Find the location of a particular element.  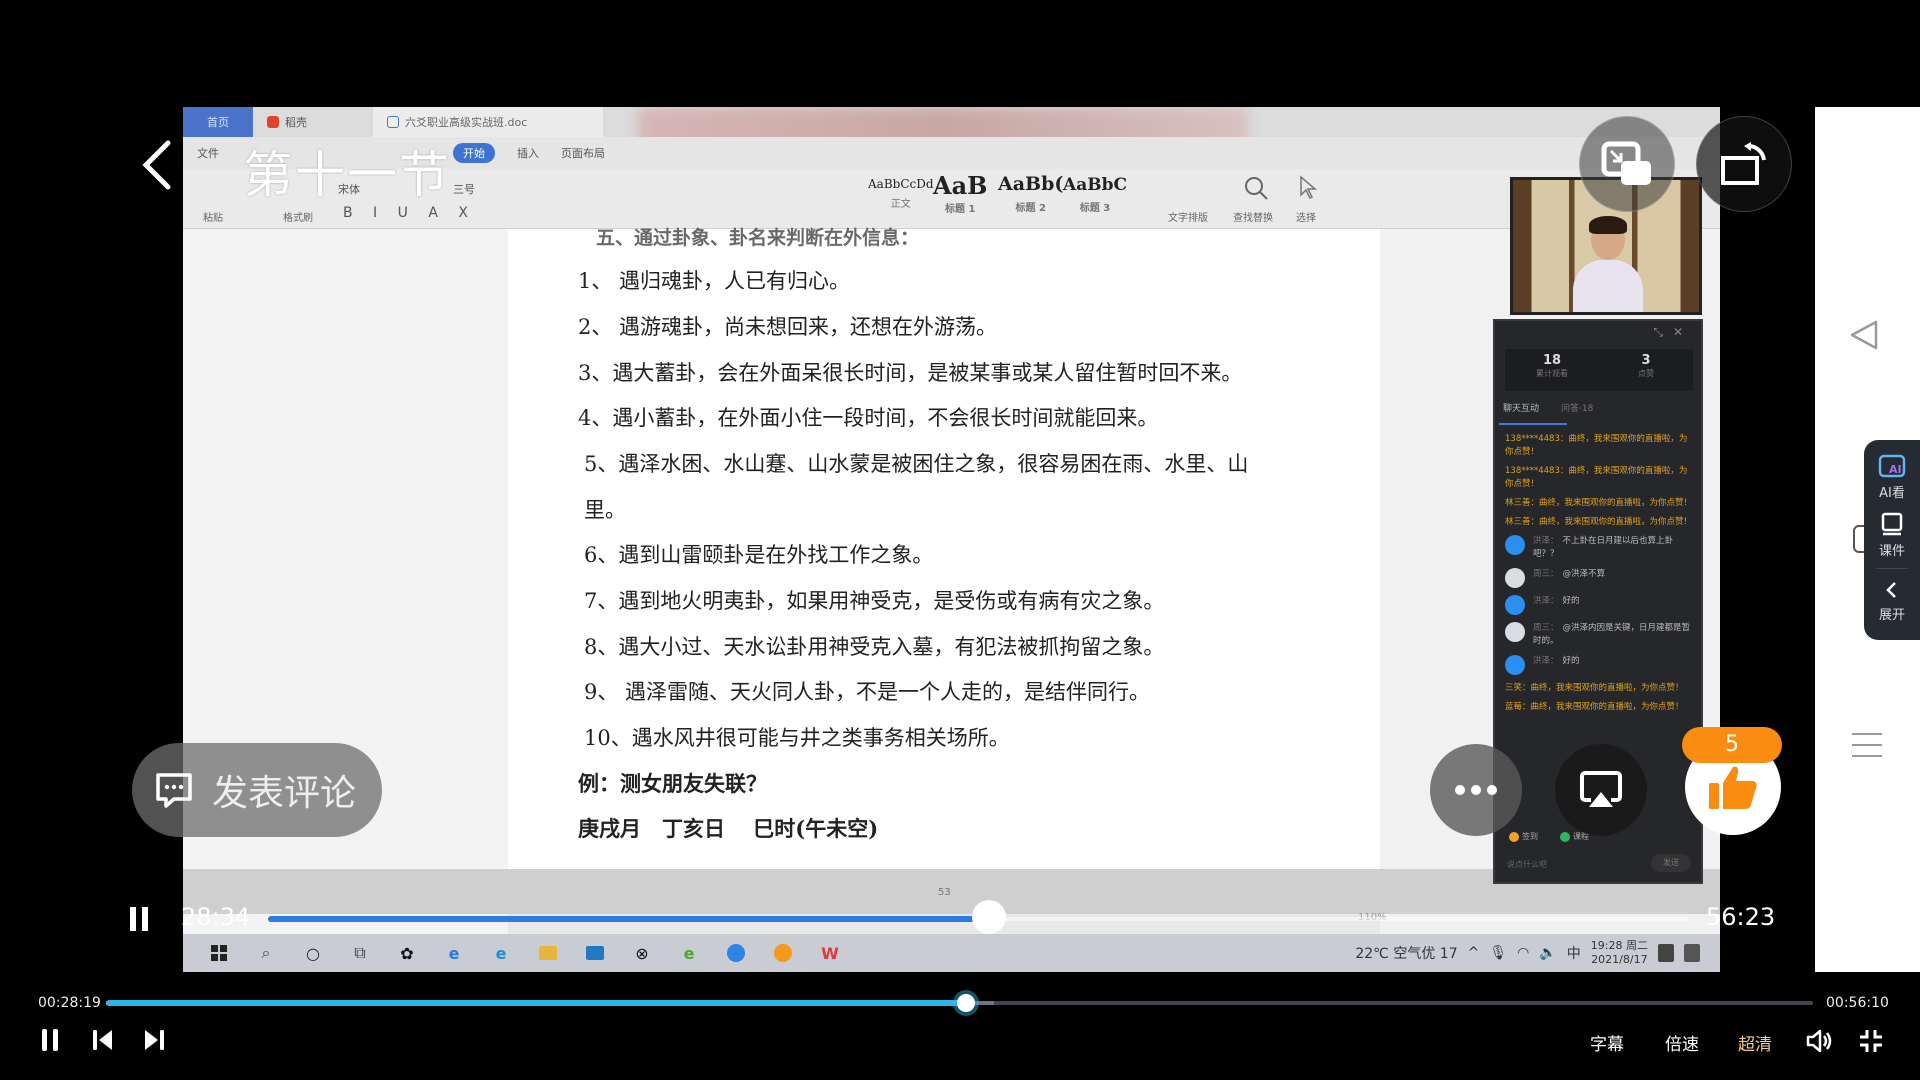

clock-date: 2021/8/17 is located at coordinates (1619, 959).